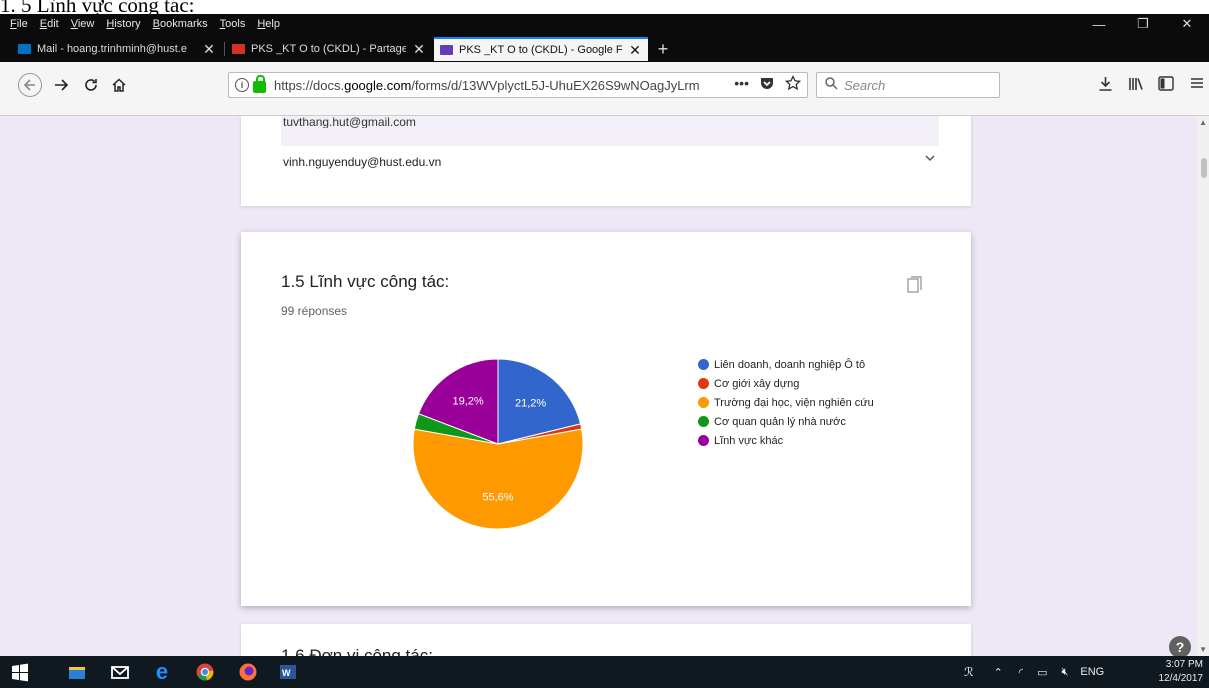 The width and height of the screenshot is (1209, 688). What do you see at coordinates (20, 672) in the screenshot?
I see `windows-start-icon` at bounding box center [20, 672].